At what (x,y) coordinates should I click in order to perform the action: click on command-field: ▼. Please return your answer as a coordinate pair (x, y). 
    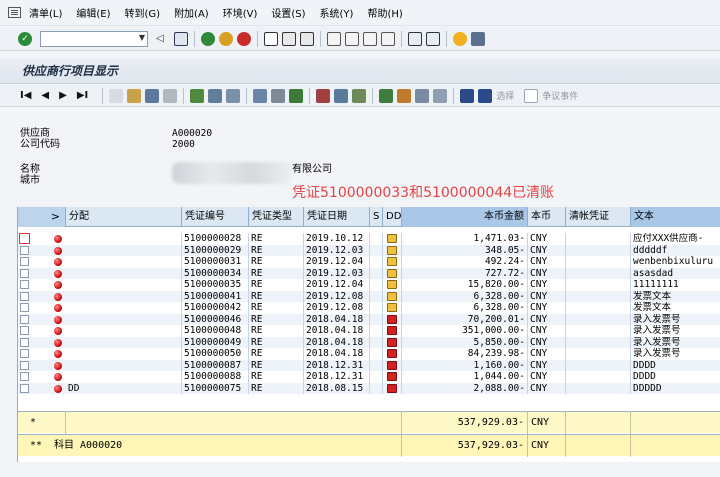
    Looking at the image, I should click on (94, 38).